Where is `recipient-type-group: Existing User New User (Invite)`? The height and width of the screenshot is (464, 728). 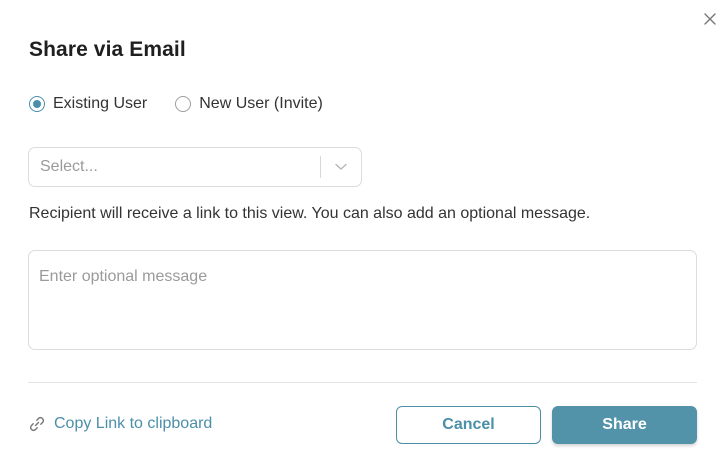
recipient-type-group: Existing User New User (Invite) is located at coordinates (176, 104).